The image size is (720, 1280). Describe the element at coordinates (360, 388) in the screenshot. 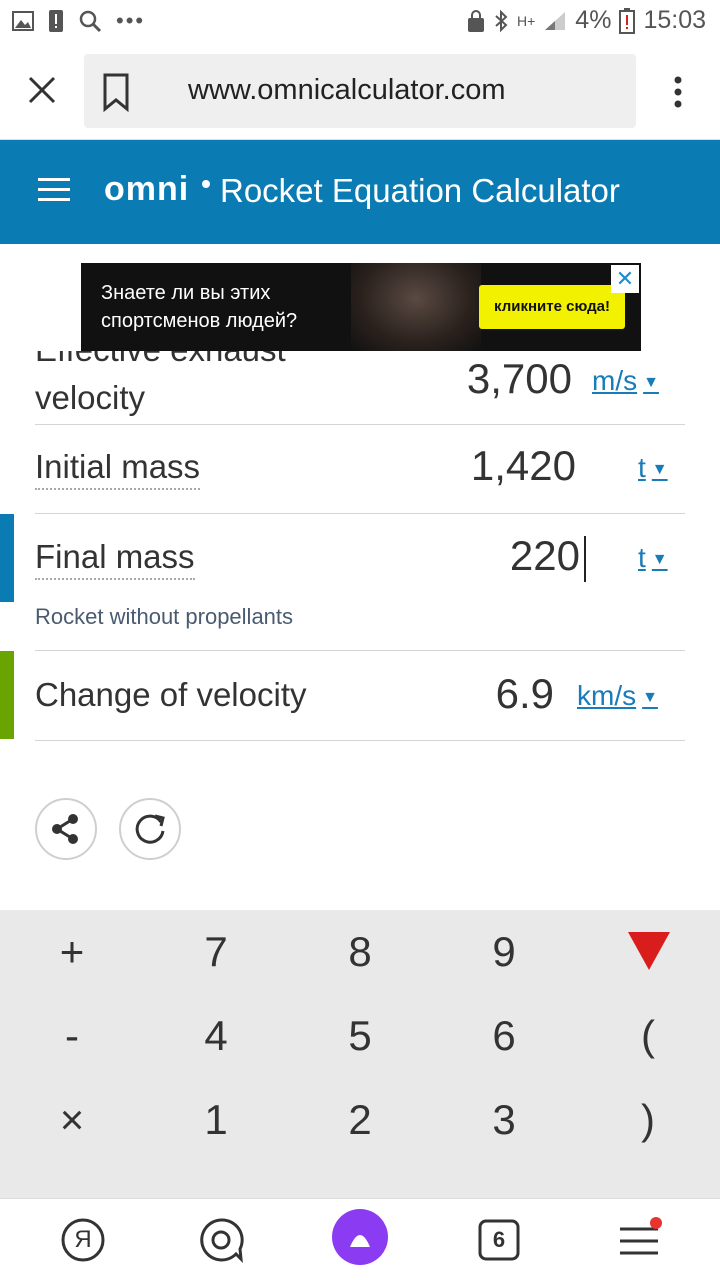

I see `exhaust-velocity-row: Effective exhaust velocity 3,700 m/s ▼` at that location.